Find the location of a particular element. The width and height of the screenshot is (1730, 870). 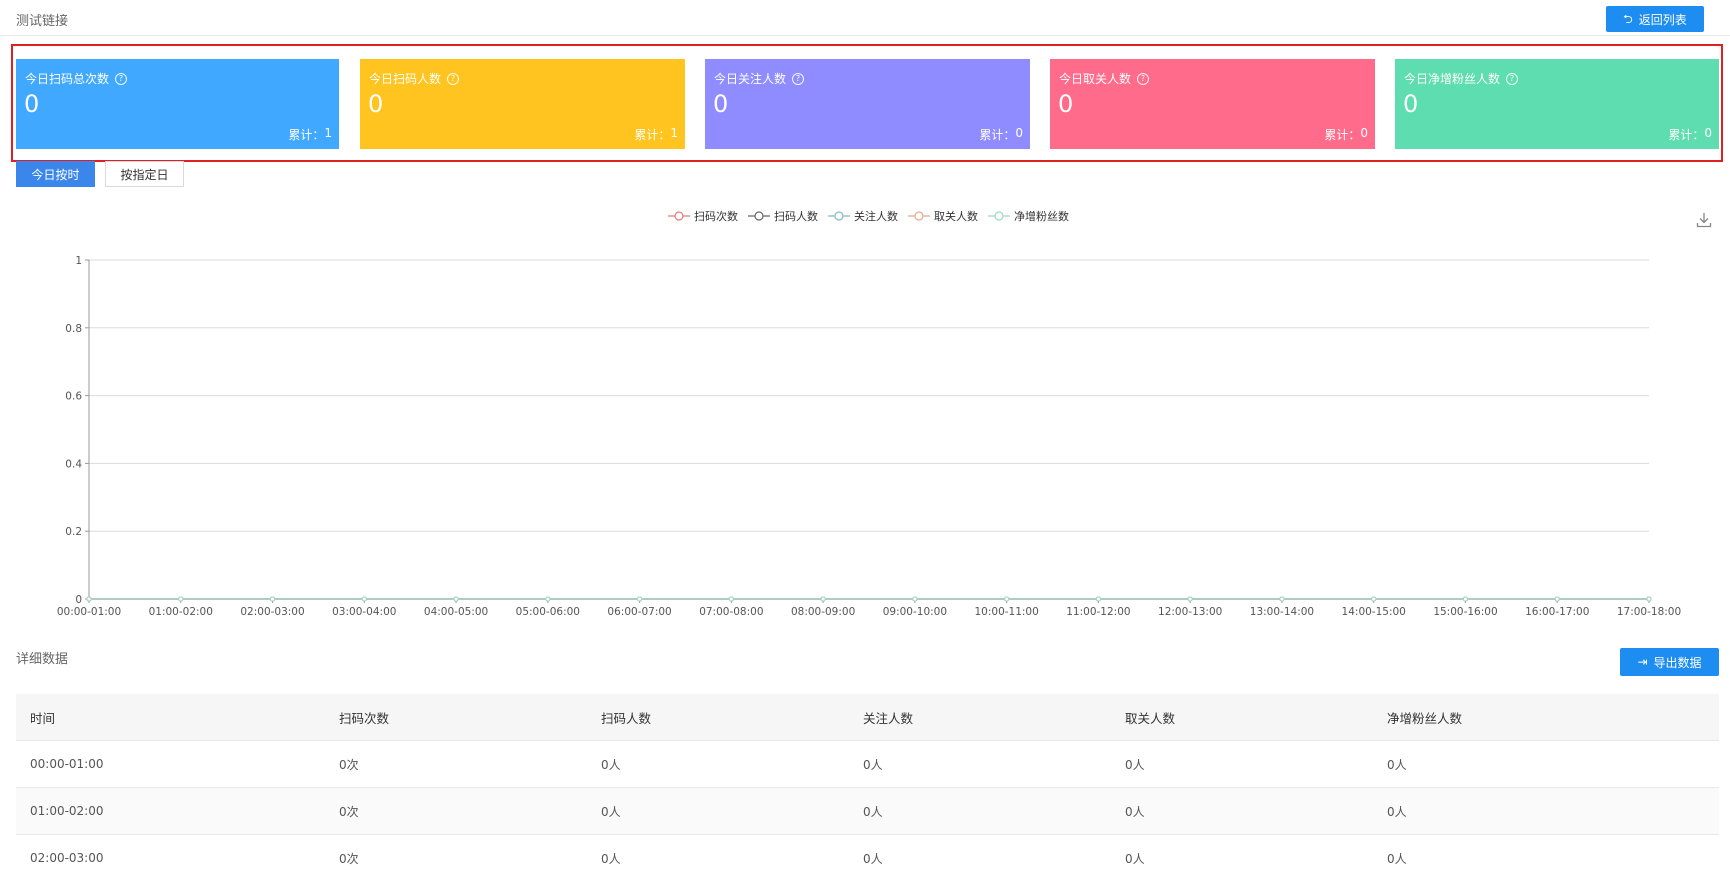

x-tick-label: 05:00-06:00 is located at coordinates (548, 612).